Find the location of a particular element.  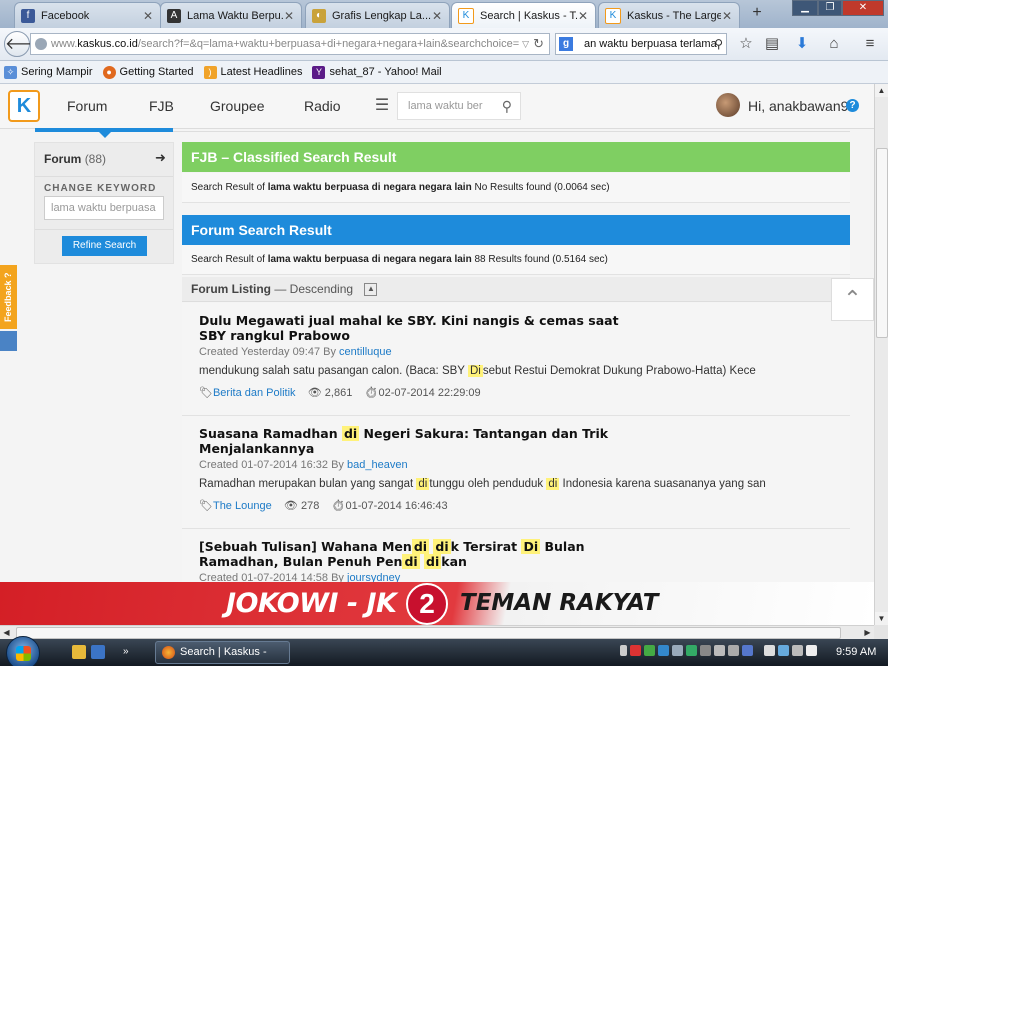

nav-fjb: FJB is located at coordinates (161, 106).